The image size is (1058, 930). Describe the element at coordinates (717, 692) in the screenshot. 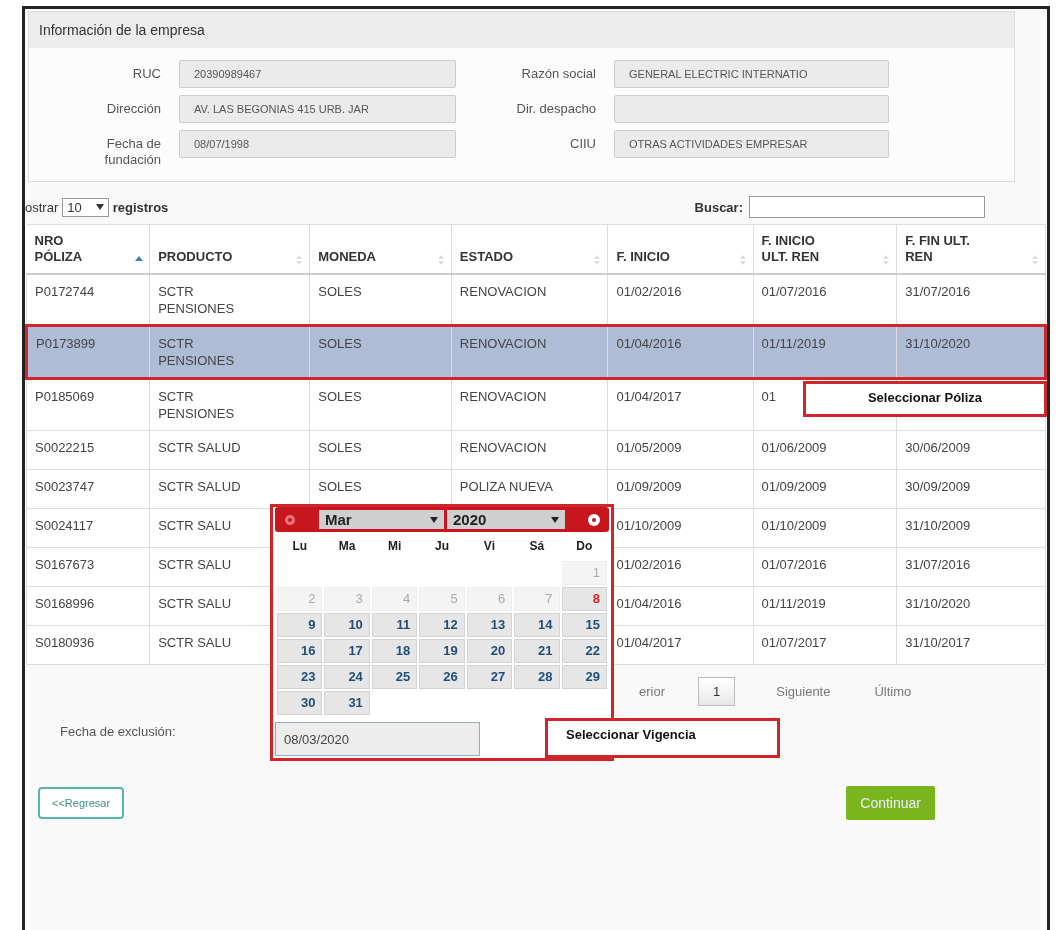

I see `pagination-link: 1` at that location.